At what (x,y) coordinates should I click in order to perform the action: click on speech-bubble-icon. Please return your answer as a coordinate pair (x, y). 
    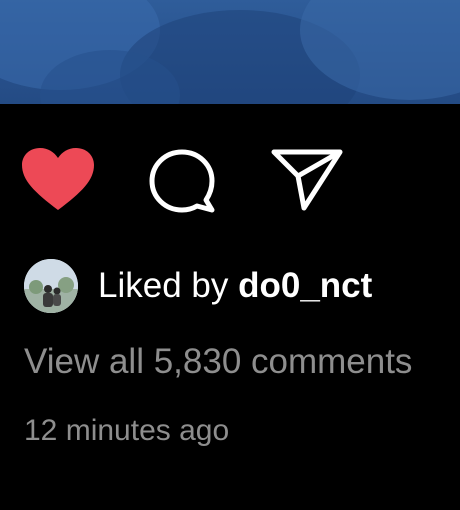
    Looking at the image, I should click on (182, 181).